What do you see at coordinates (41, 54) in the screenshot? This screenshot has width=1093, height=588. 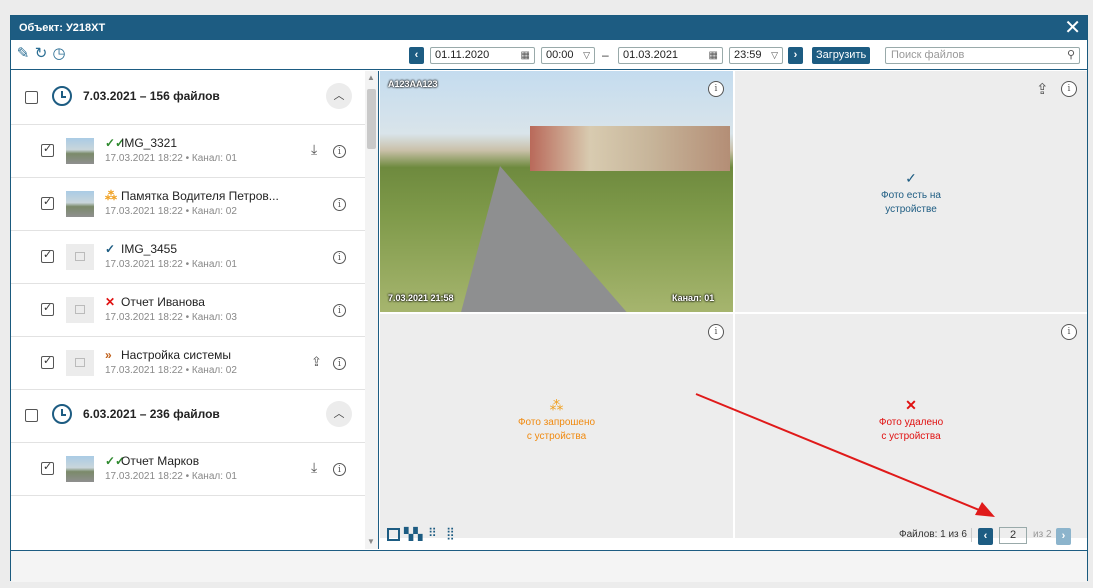 I see `refresh-icon: ↻` at bounding box center [41, 54].